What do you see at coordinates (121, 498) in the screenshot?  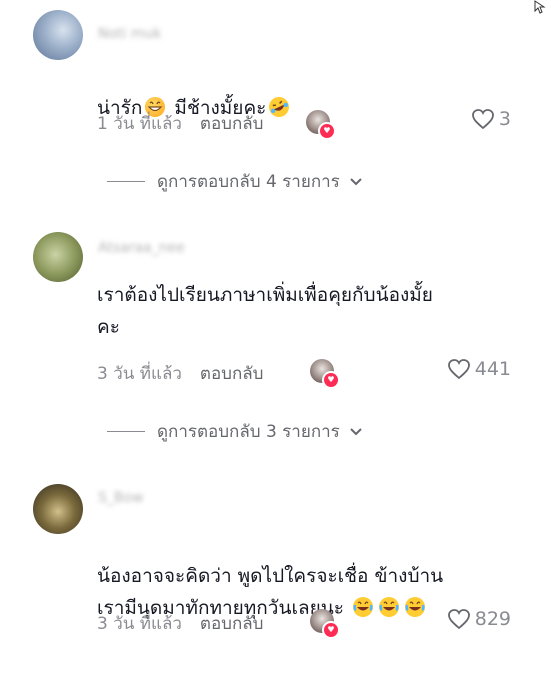 I see `username: S_Bow` at bounding box center [121, 498].